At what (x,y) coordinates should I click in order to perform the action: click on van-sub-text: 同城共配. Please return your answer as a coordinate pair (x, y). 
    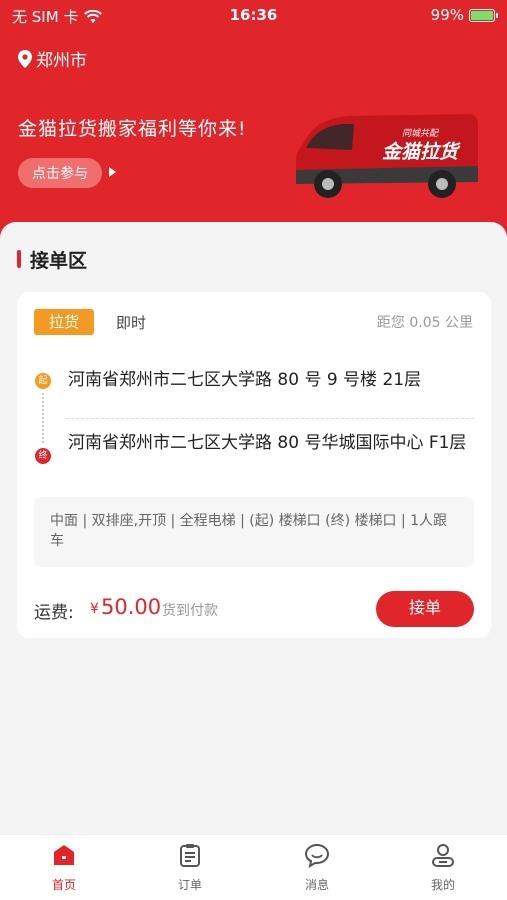
    Looking at the image, I should click on (421, 133).